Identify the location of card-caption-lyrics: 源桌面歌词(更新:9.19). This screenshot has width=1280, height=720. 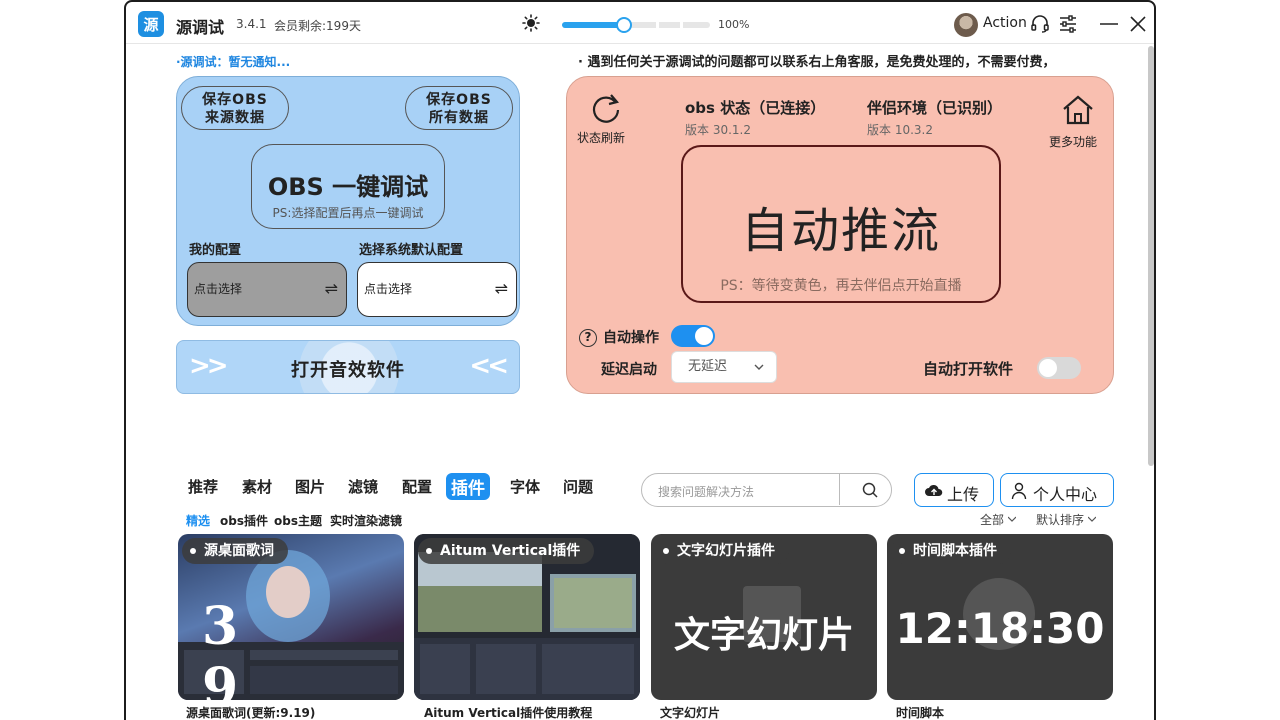
(250, 712).